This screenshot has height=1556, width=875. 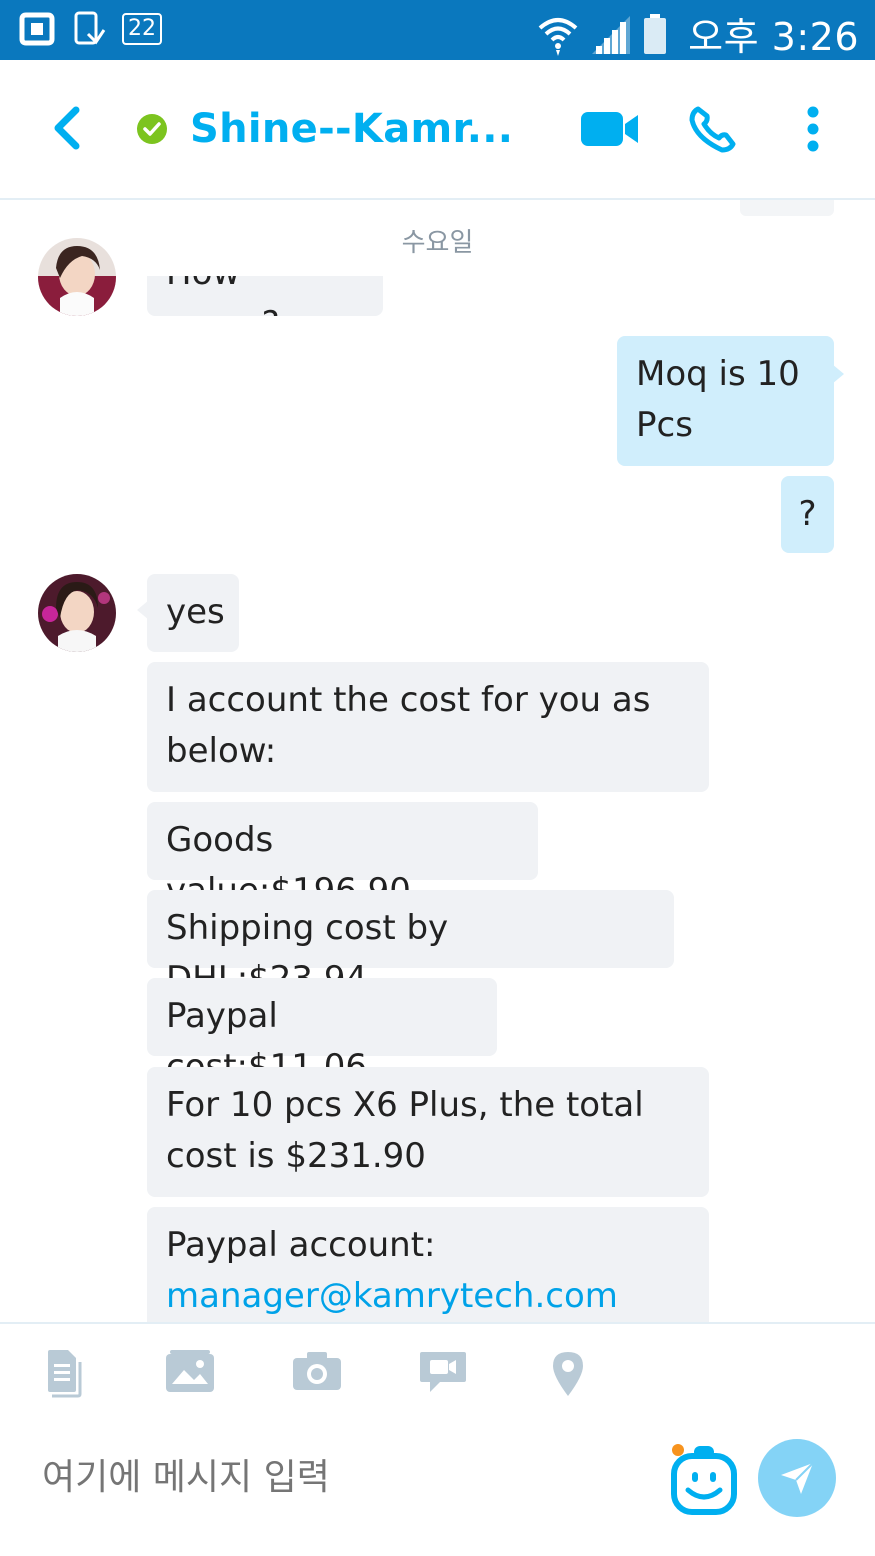 I want to click on message-text: I account the cost for you as below:, so click(x=408, y=725).